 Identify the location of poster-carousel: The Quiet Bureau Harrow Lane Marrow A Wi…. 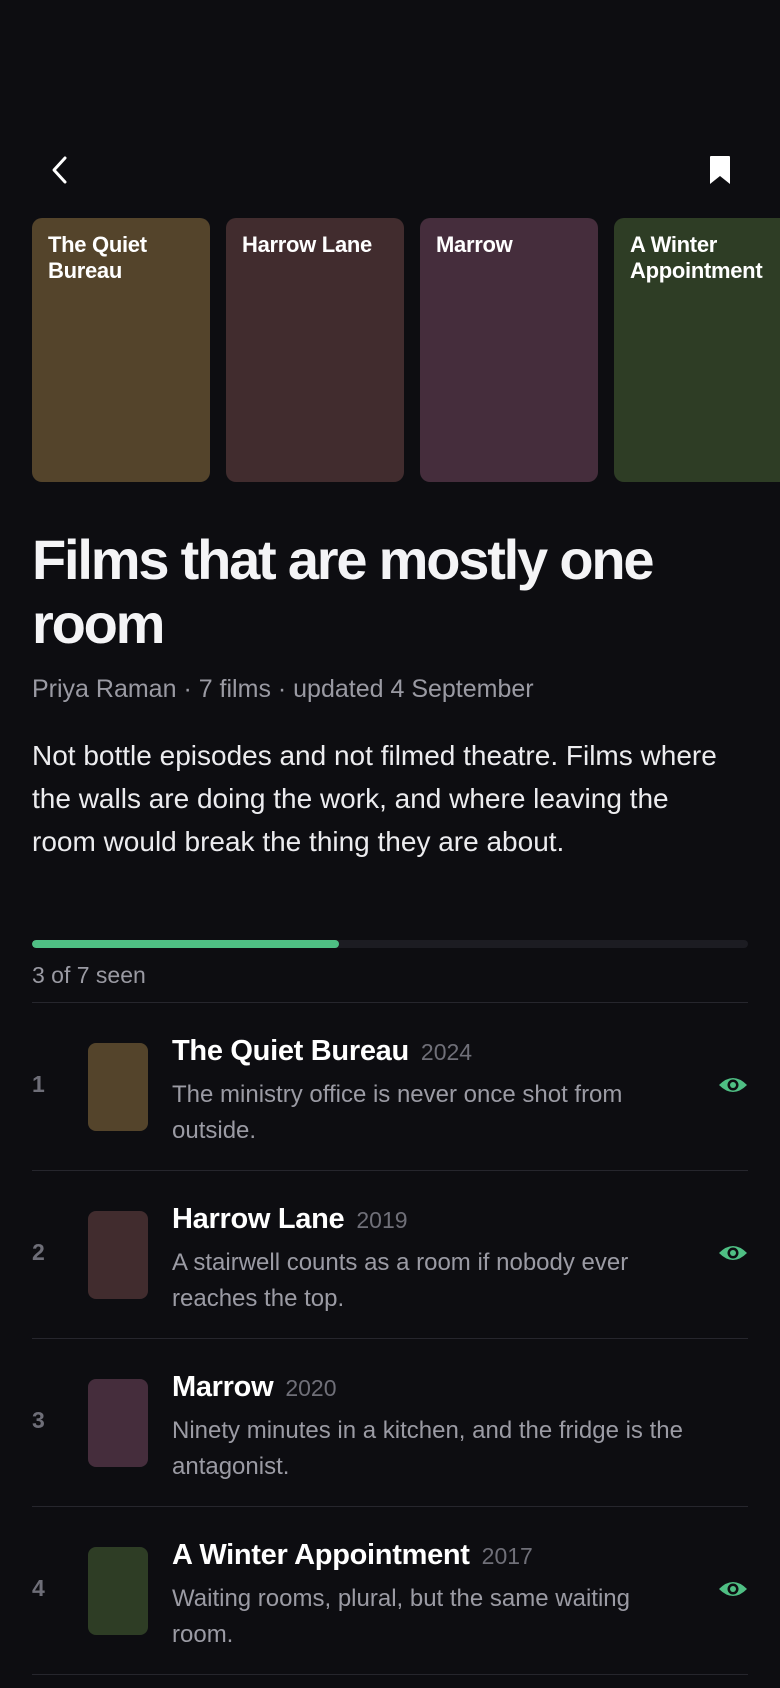
(406, 350).